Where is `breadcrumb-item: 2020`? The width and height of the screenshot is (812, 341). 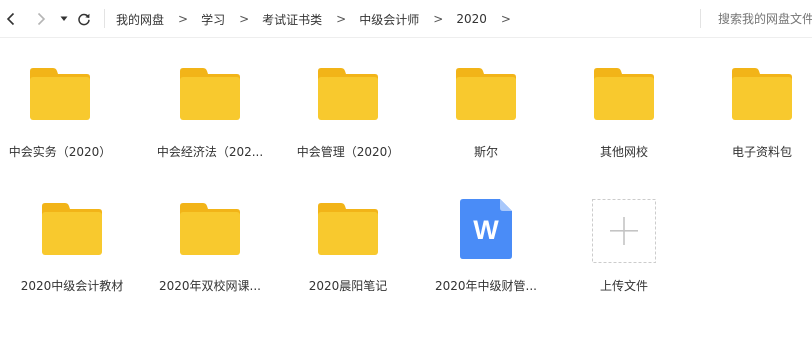
breadcrumb-item: 2020 is located at coordinates (471, 19).